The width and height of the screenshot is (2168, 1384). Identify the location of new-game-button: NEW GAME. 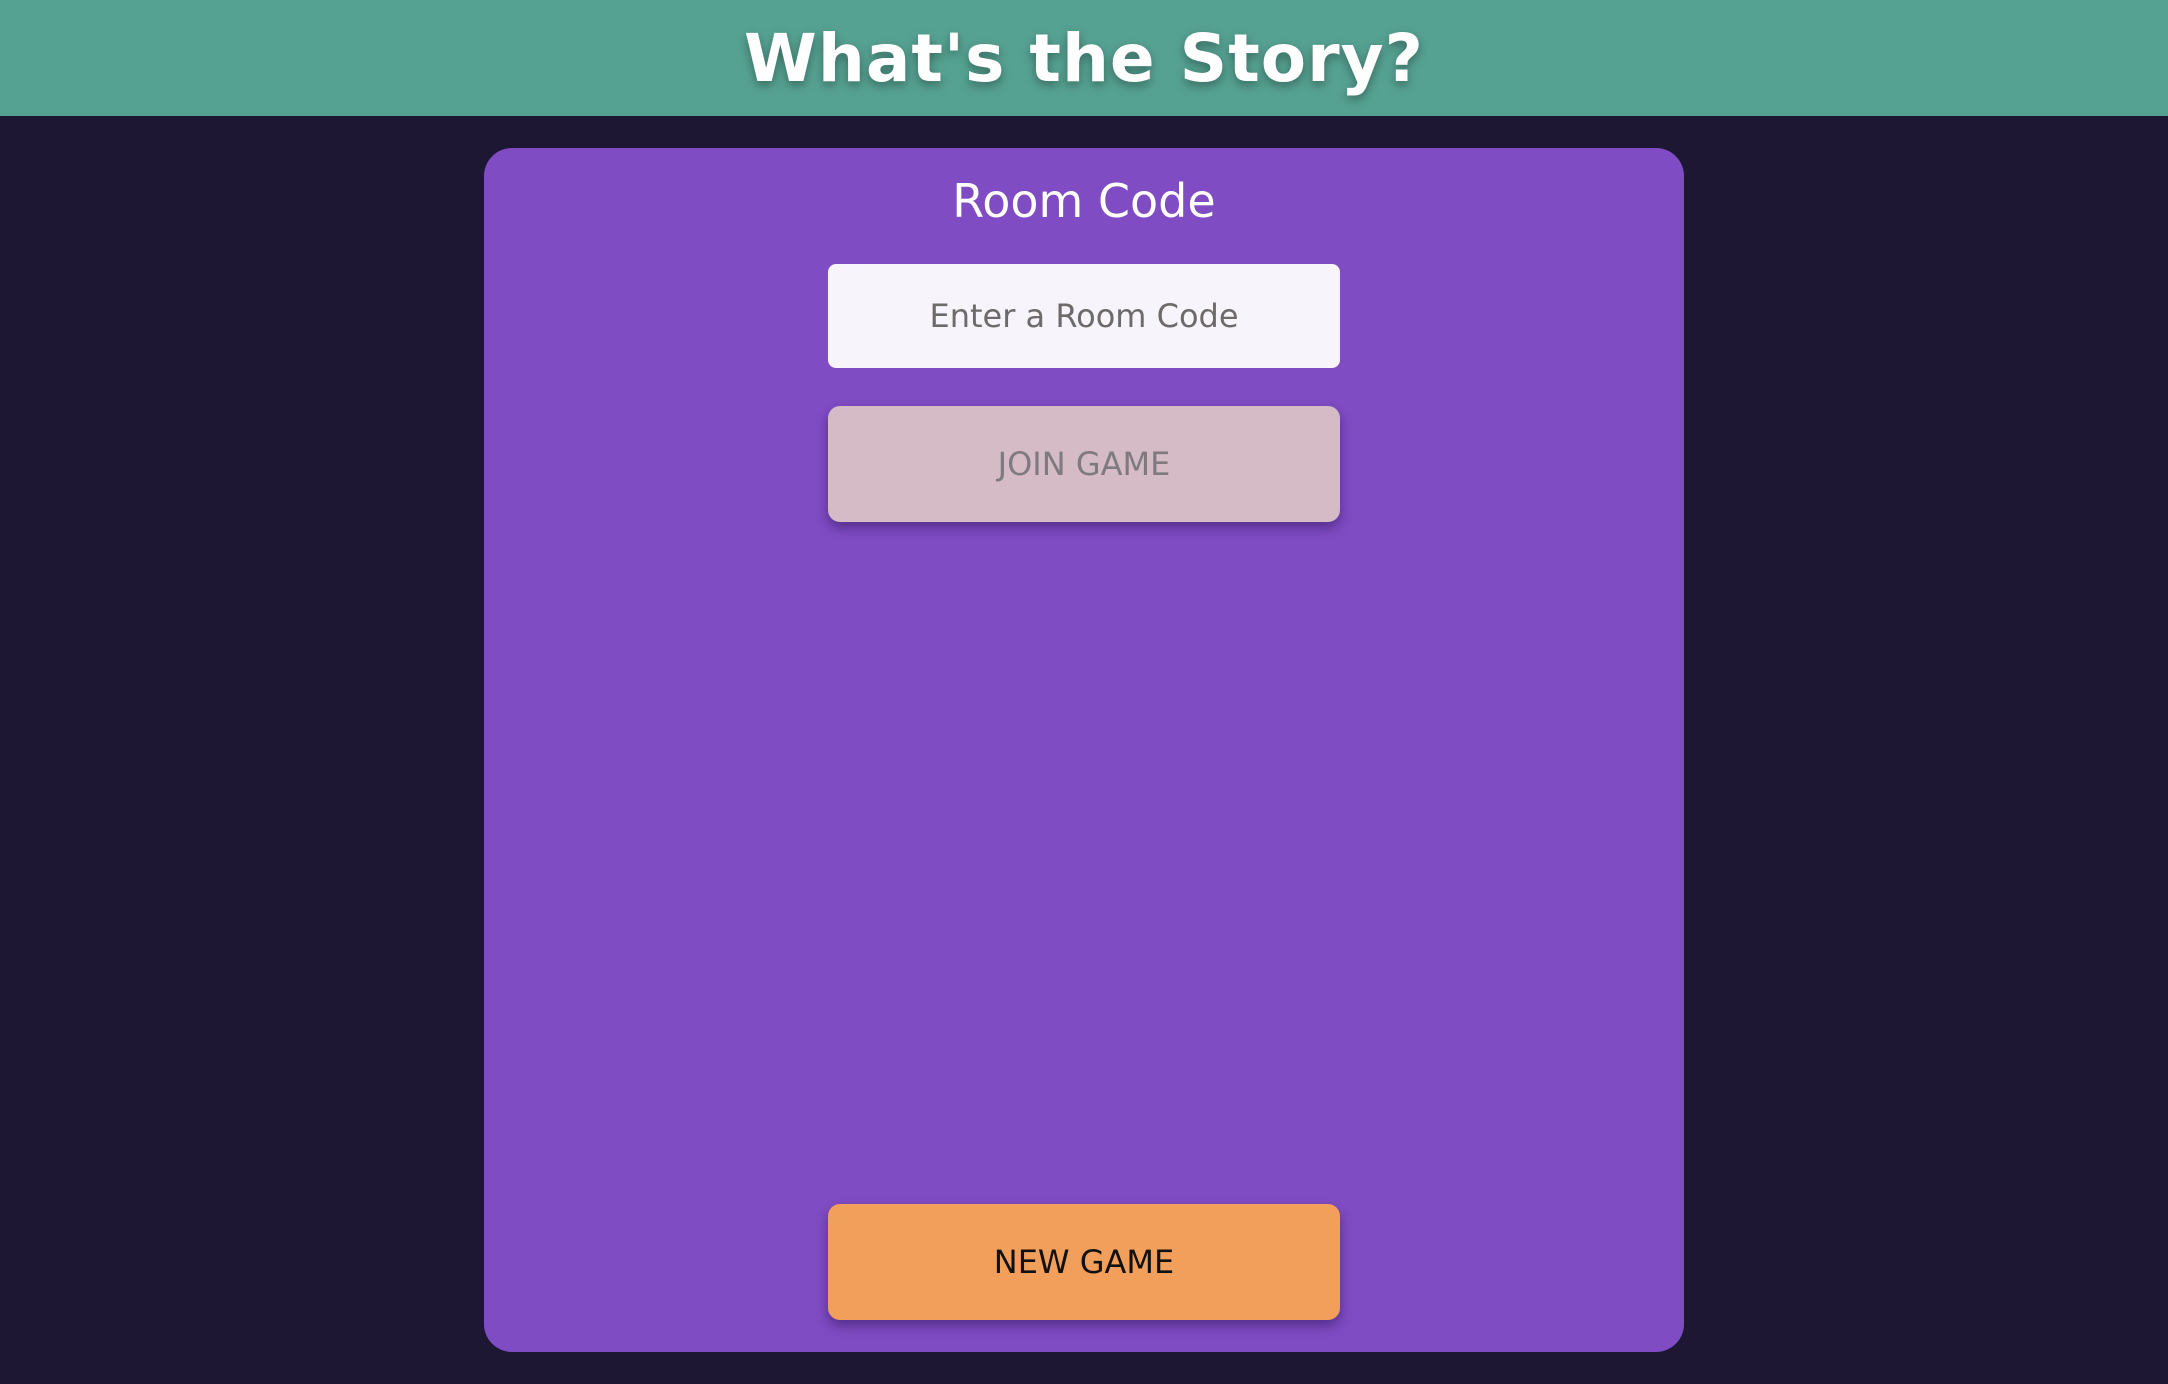
(1084, 1262).